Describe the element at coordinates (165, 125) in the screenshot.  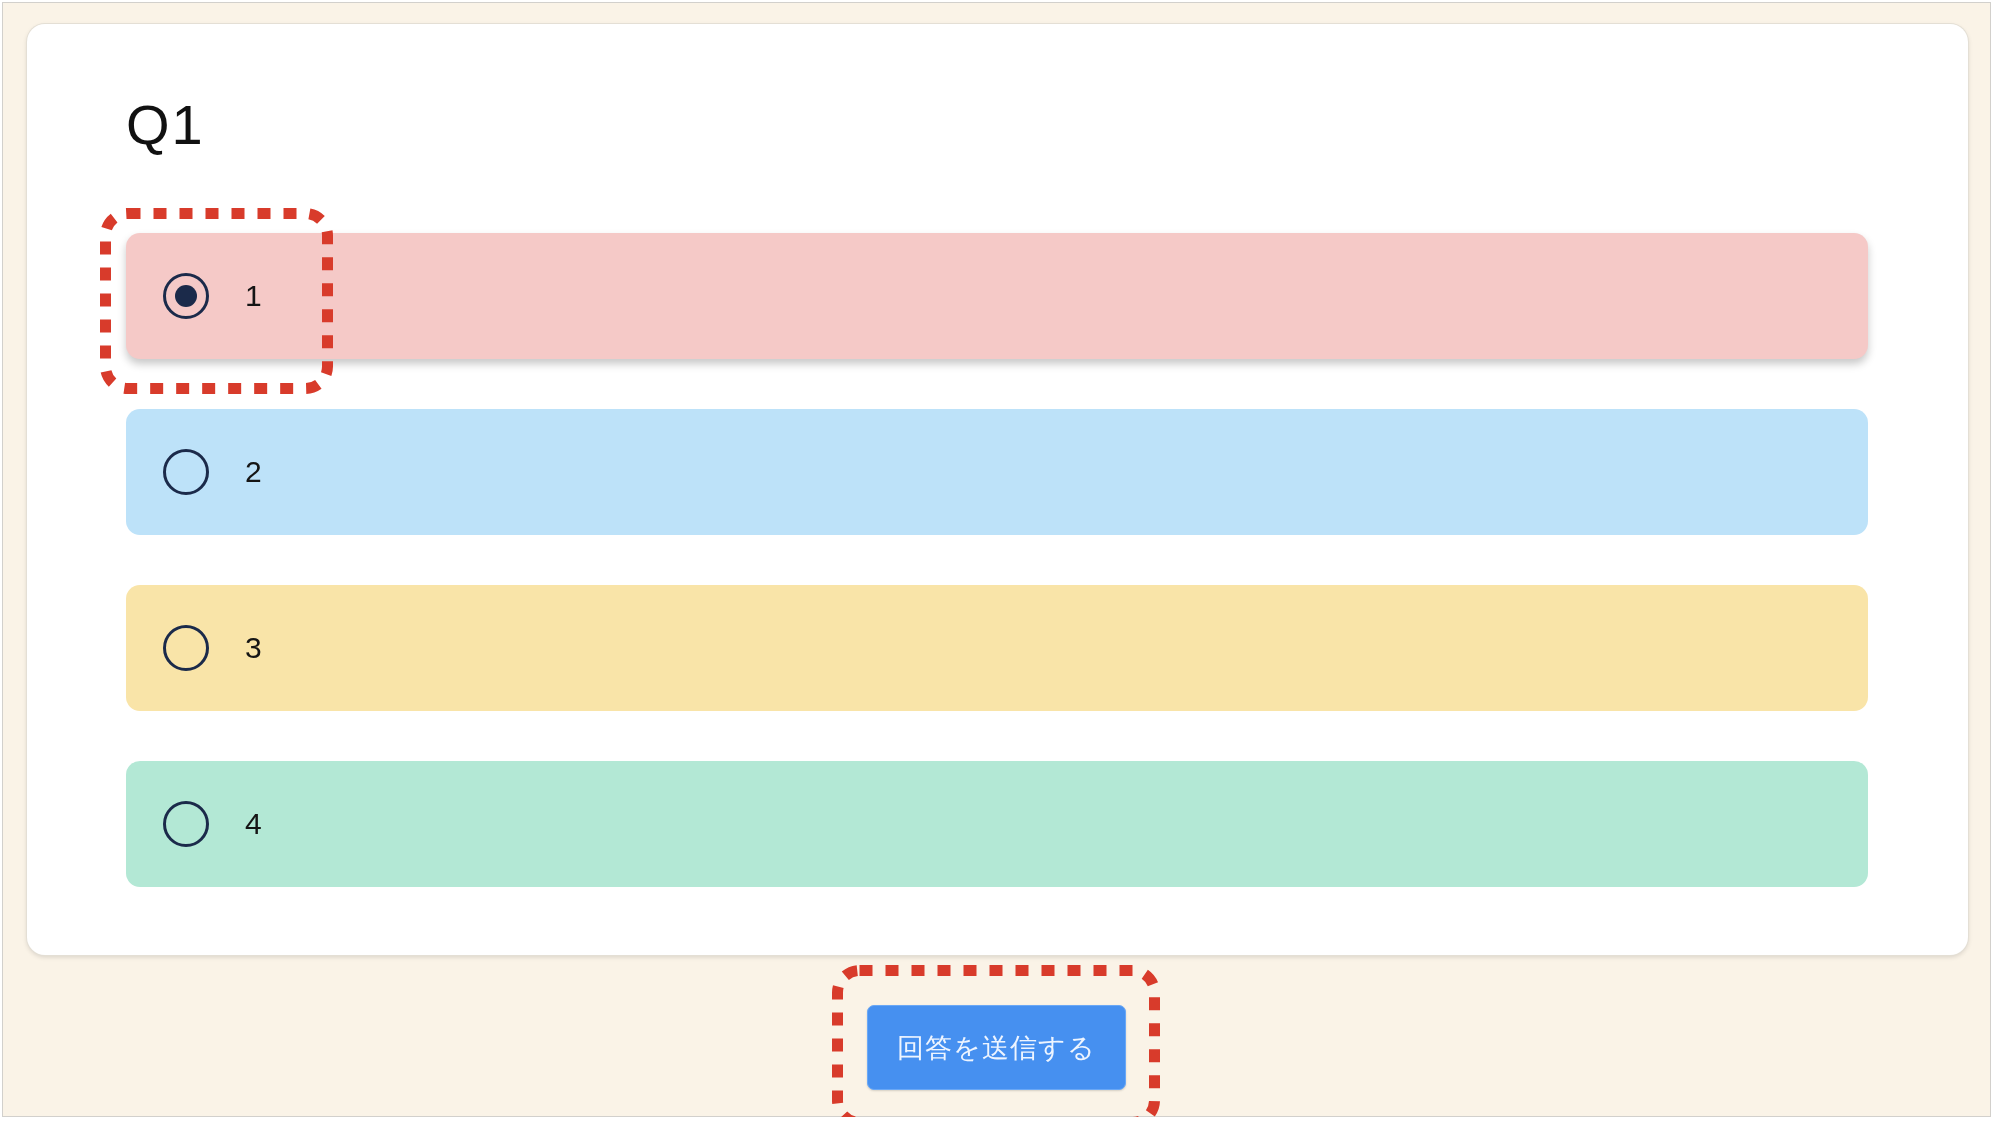
I see `question-title: Q1` at that location.